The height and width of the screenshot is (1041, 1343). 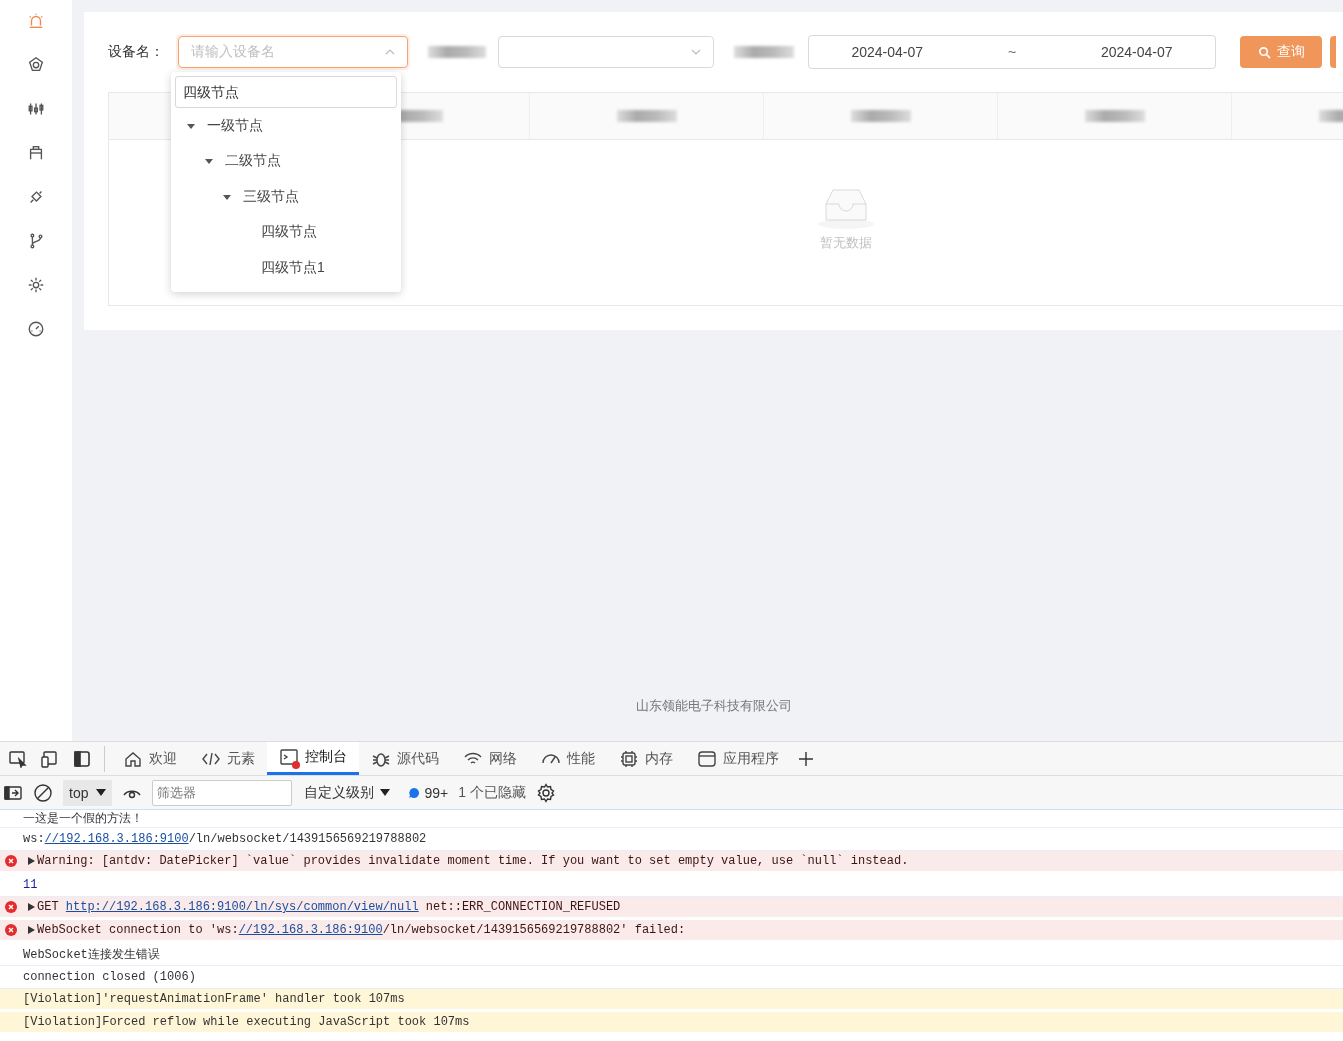 What do you see at coordinates (473, 861) in the screenshot?
I see `console-message: Warning: [antdv: DatePicker] `value` provides invalidate moment time. If you want to set empty value, use `null` instead.` at bounding box center [473, 861].